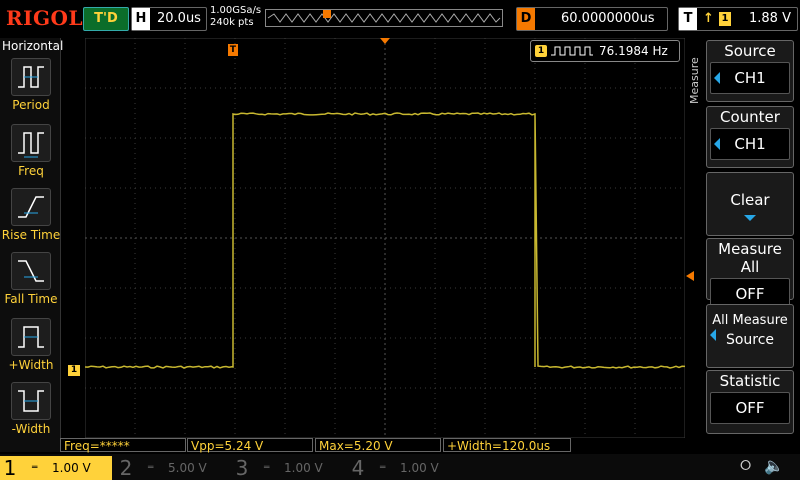  Describe the element at coordinates (750, 320) in the screenshot. I see `all-measure-label: All Measure` at that location.